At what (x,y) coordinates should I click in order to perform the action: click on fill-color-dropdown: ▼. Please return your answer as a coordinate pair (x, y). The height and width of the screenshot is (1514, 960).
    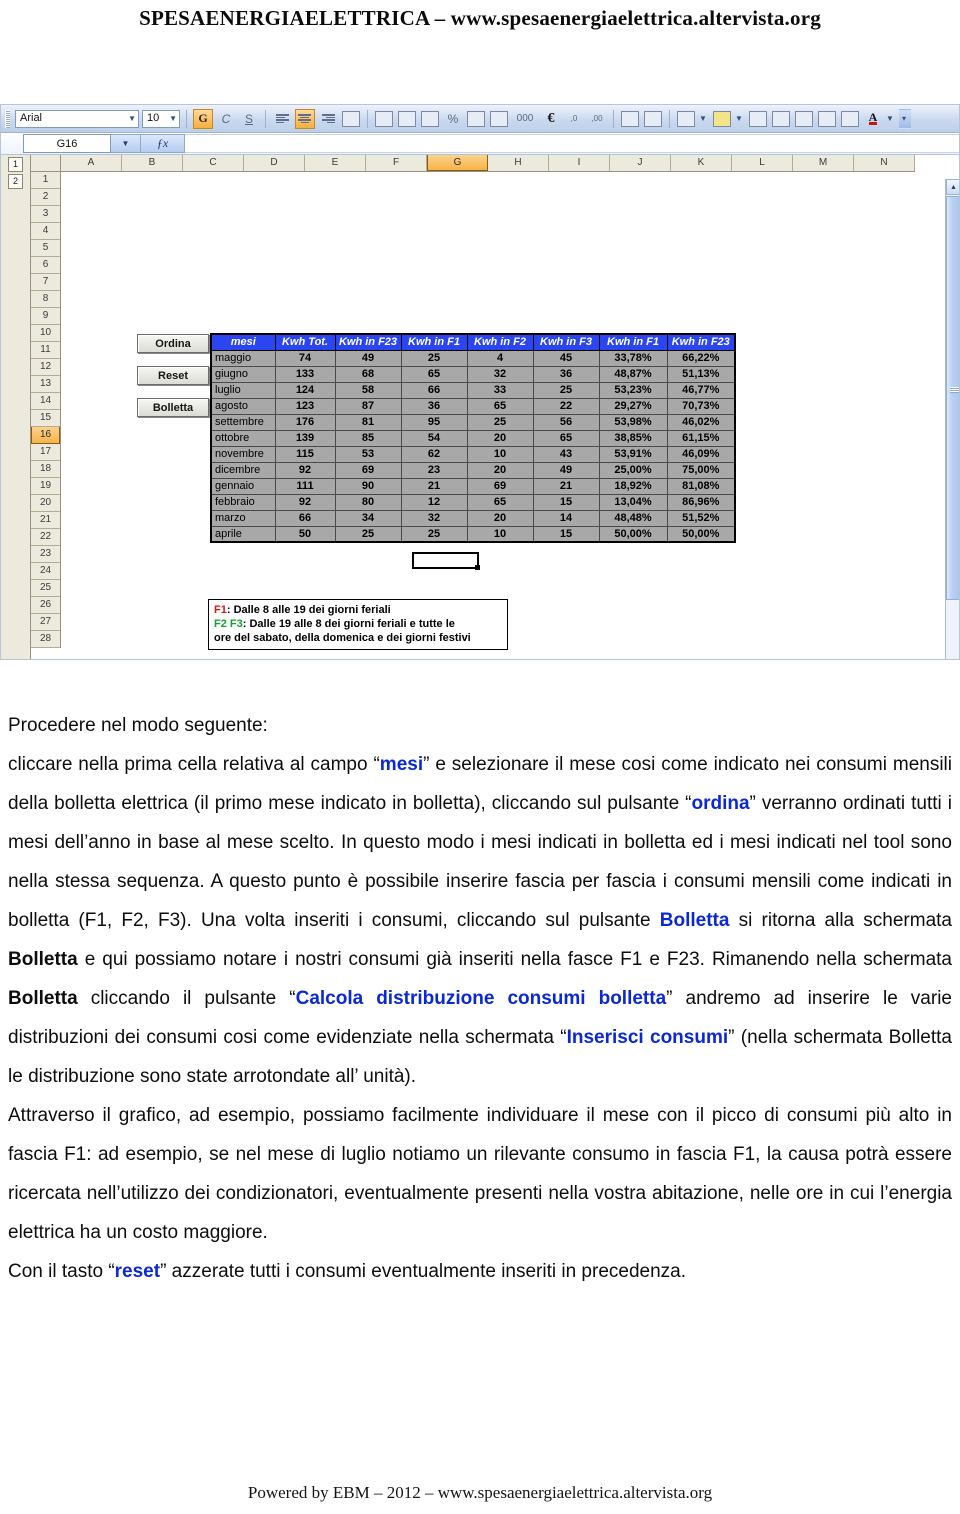
    Looking at the image, I should click on (740, 119).